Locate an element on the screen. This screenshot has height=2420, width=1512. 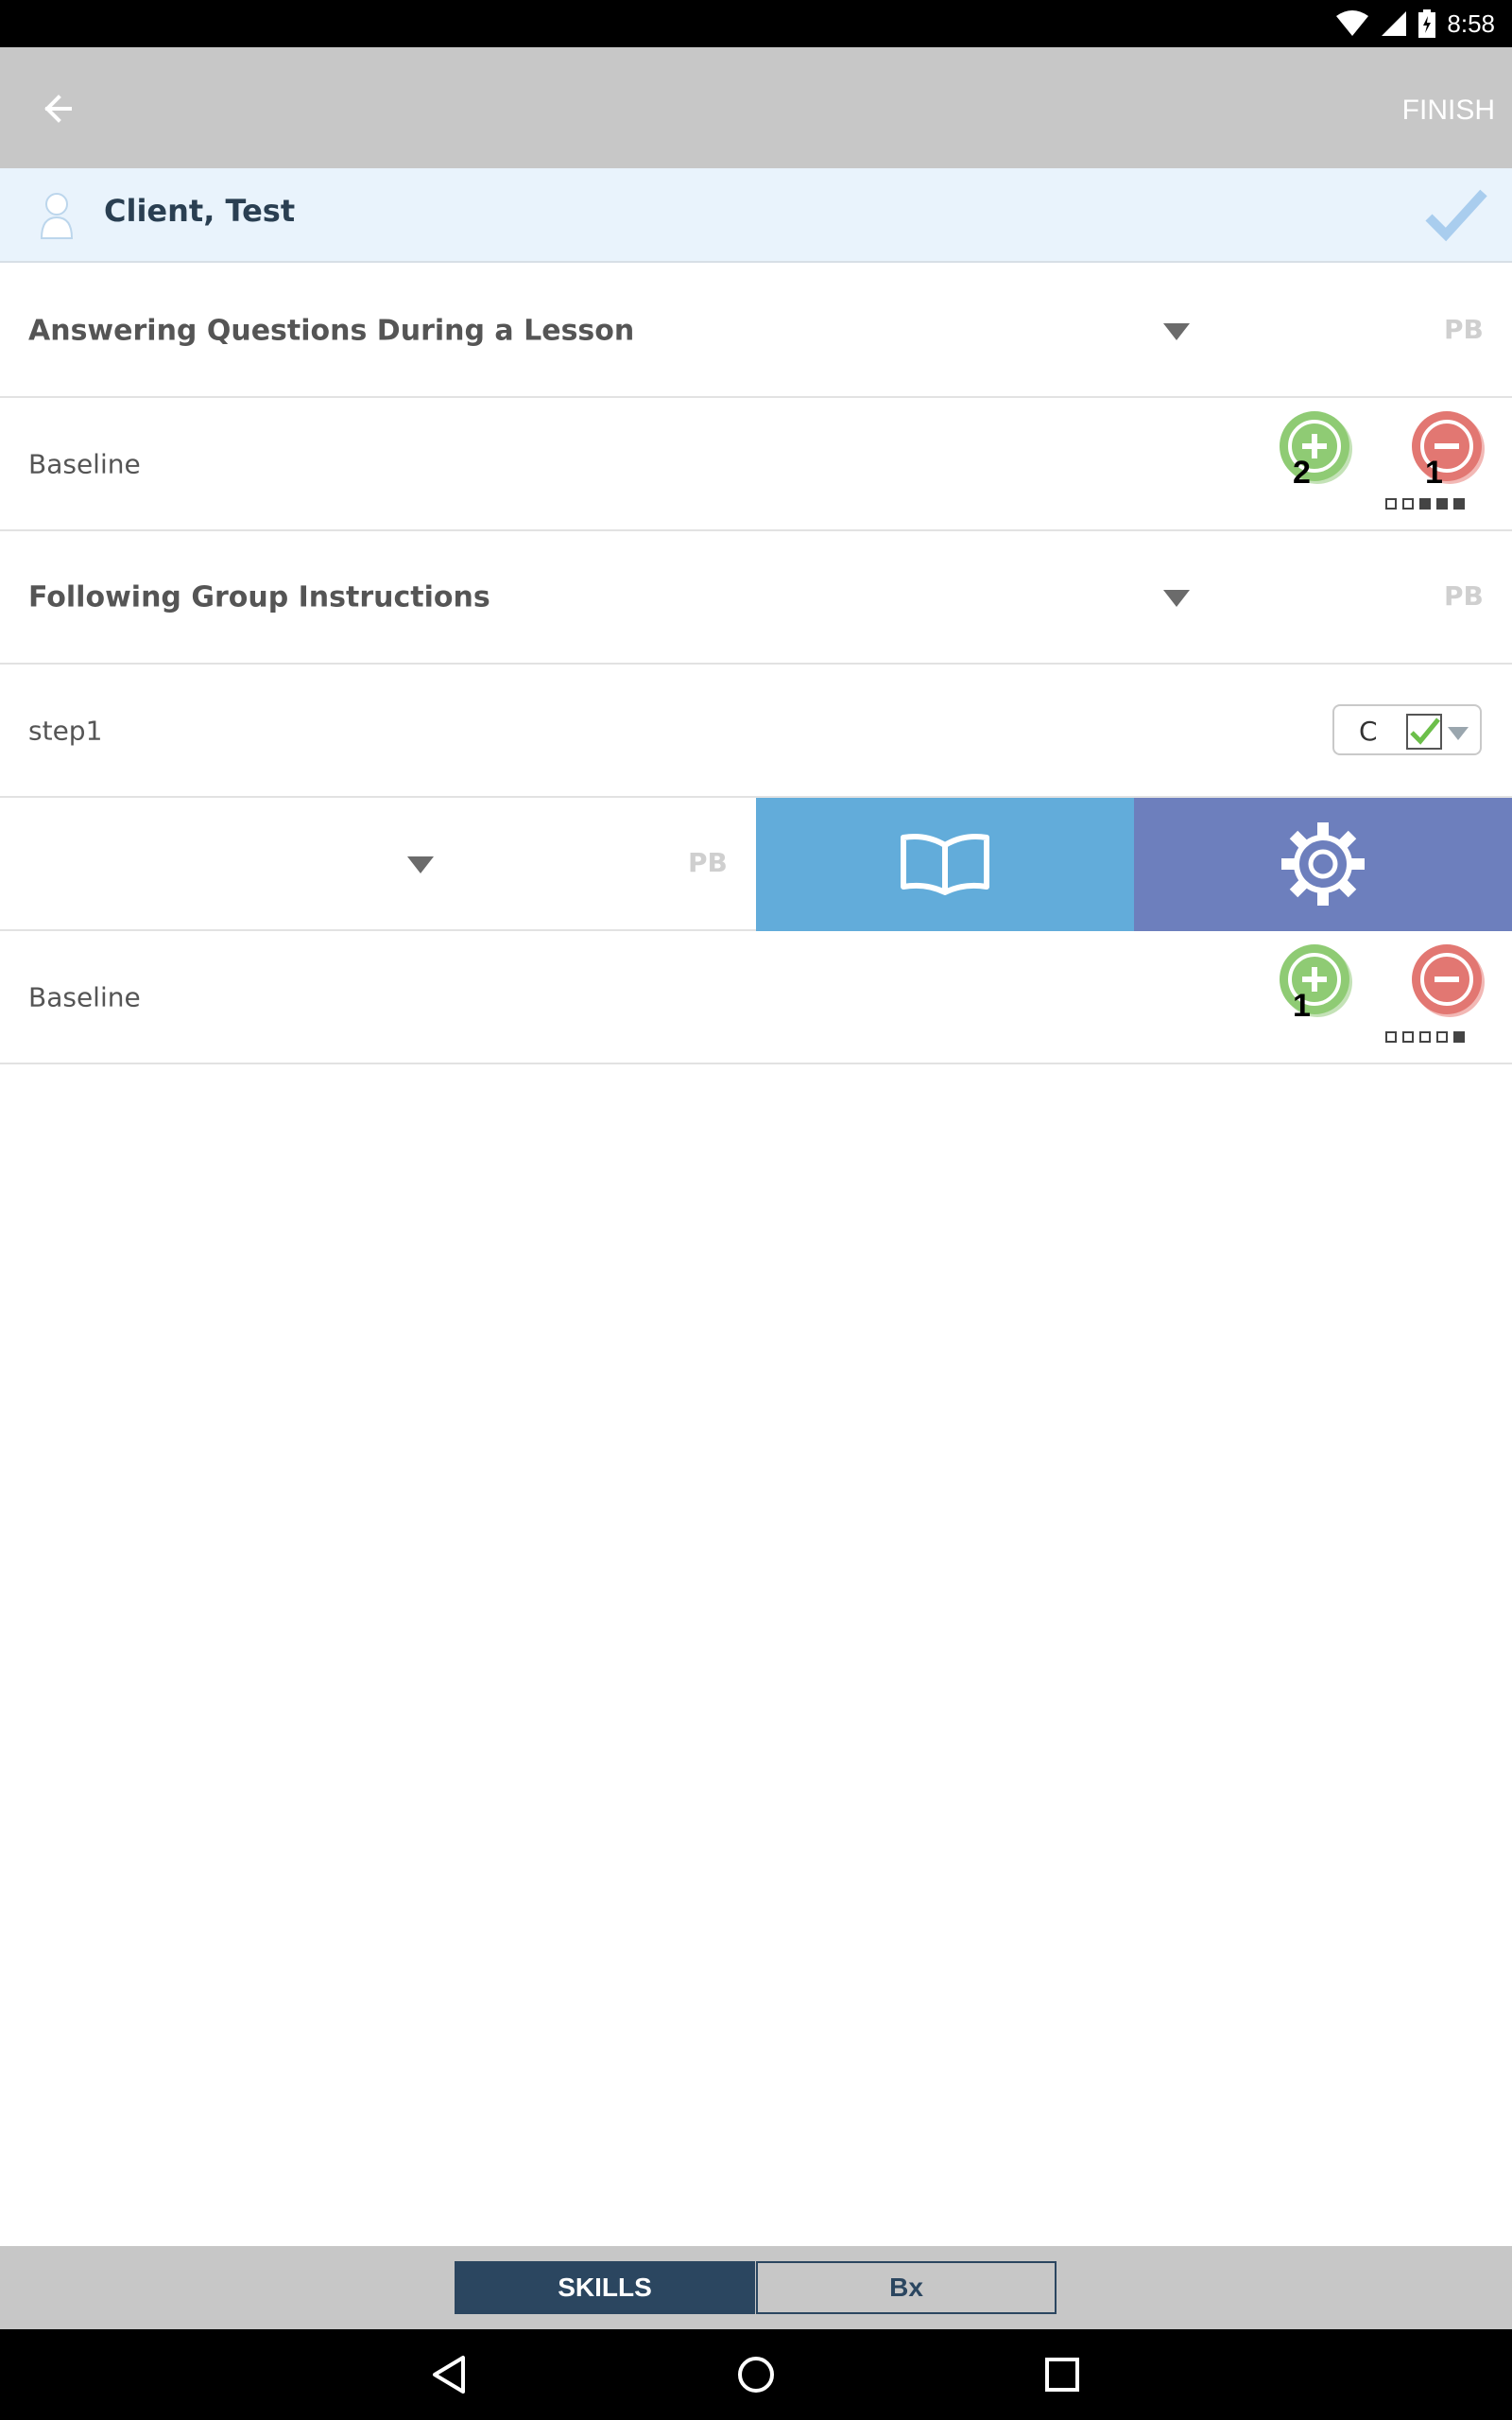
chevron-down-icon is located at coordinates (1458, 733).